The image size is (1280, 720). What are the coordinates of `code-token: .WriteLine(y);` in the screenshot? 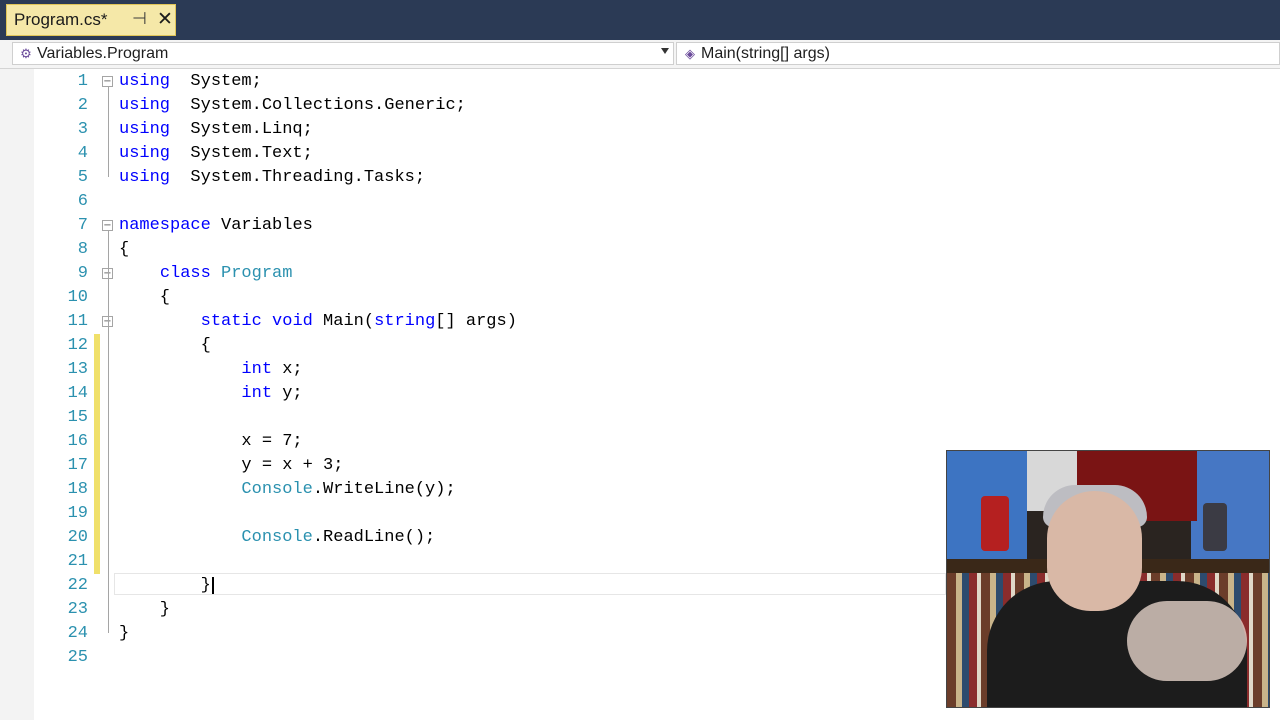 It's located at (384, 489).